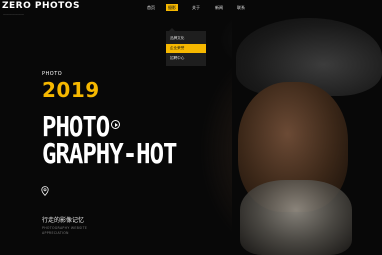 Image resolution: width=382 pixels, height=255 pixels. I want to click on hero-en-subtitle-1: PHOTOGRAPHY WEBSITE, so click(65, 228).